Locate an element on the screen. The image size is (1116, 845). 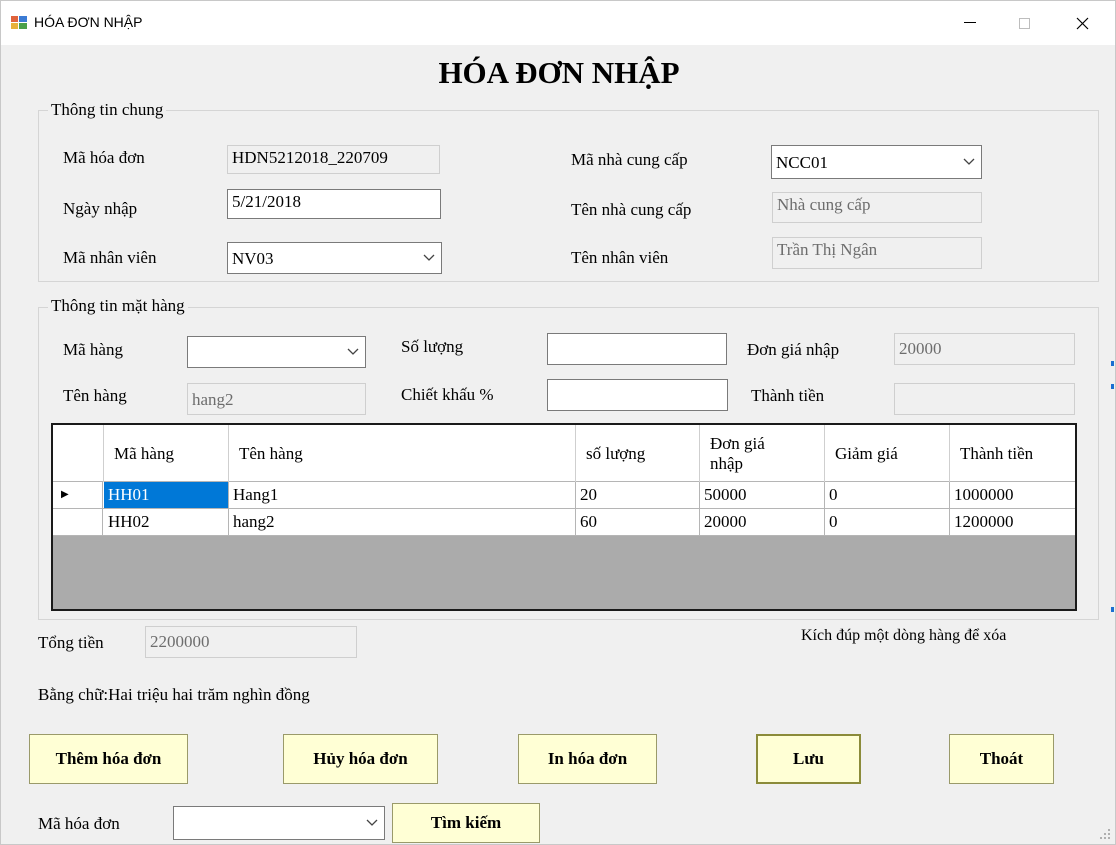
table-cell: 20 is located at coordinates (638, 495).